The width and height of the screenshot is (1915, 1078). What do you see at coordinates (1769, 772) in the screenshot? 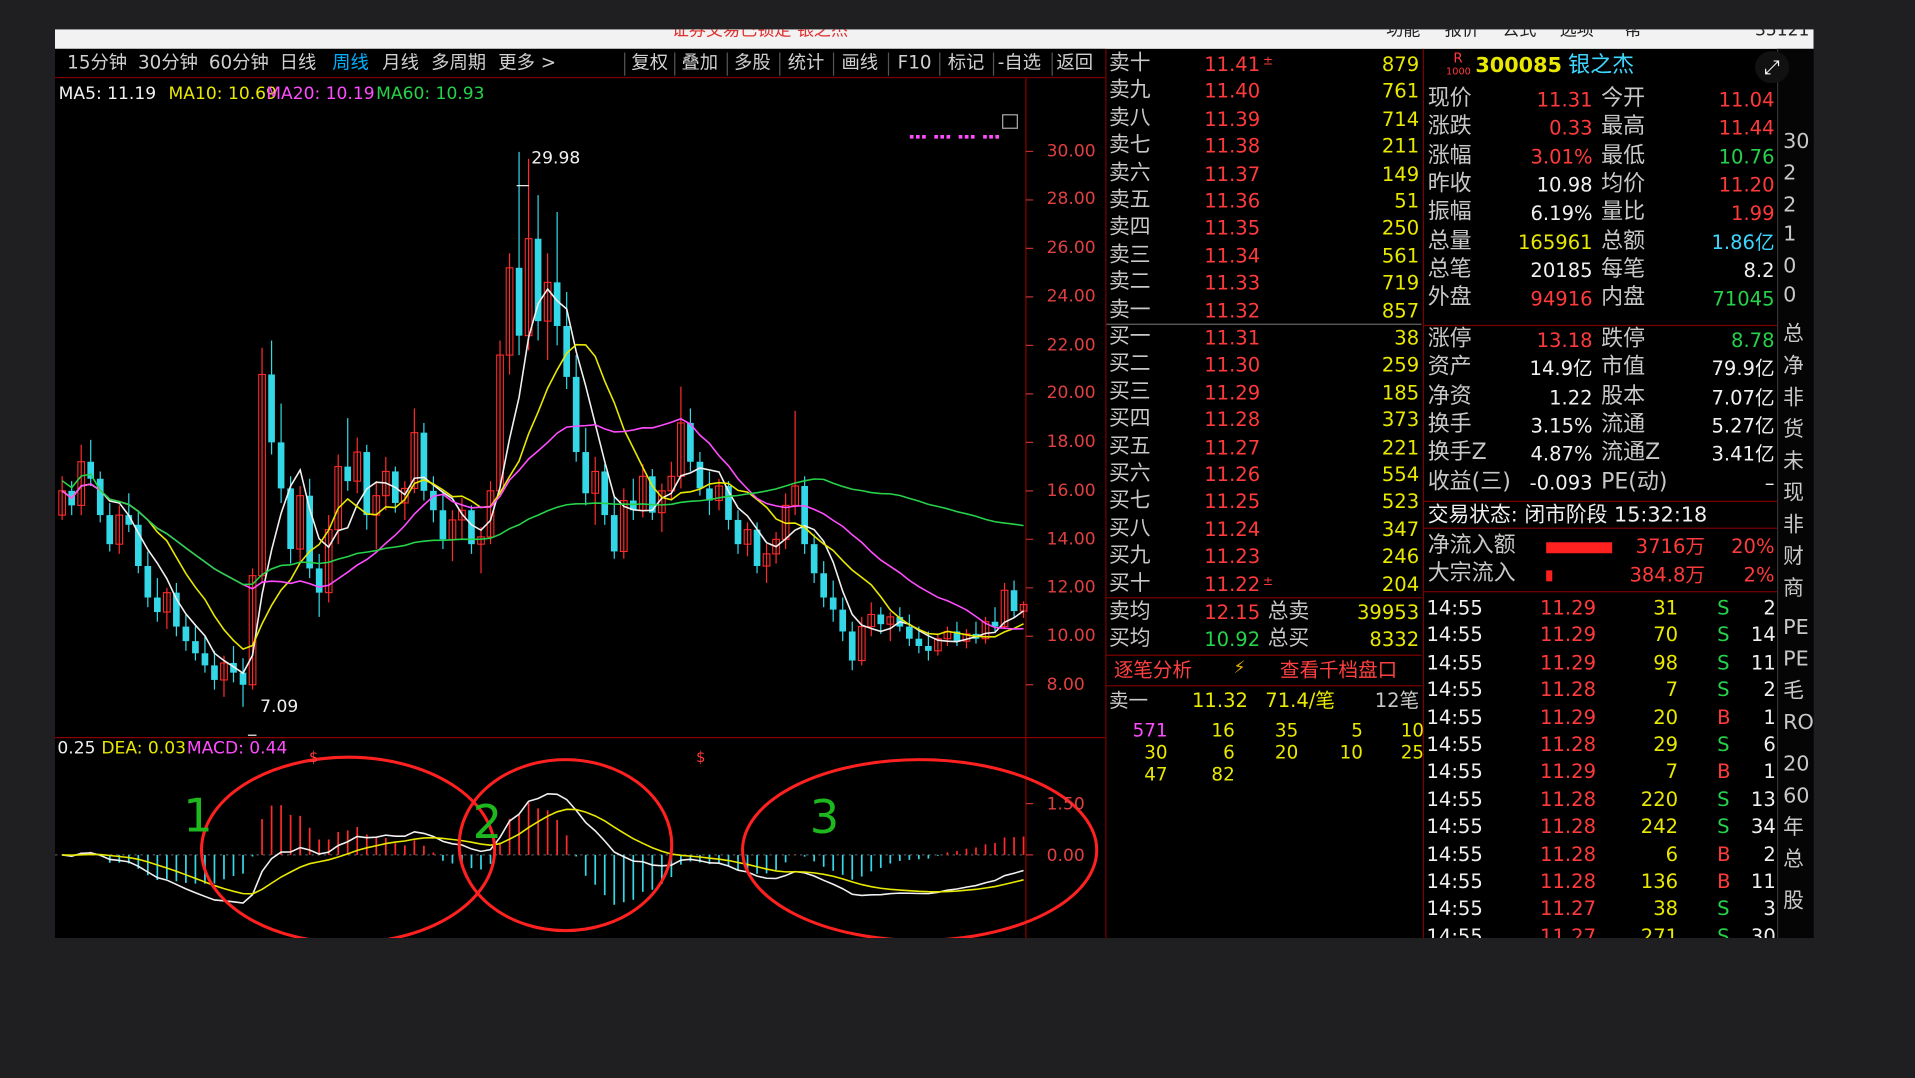
I see `tick-count: 1` at bounding box center [1769, 772].